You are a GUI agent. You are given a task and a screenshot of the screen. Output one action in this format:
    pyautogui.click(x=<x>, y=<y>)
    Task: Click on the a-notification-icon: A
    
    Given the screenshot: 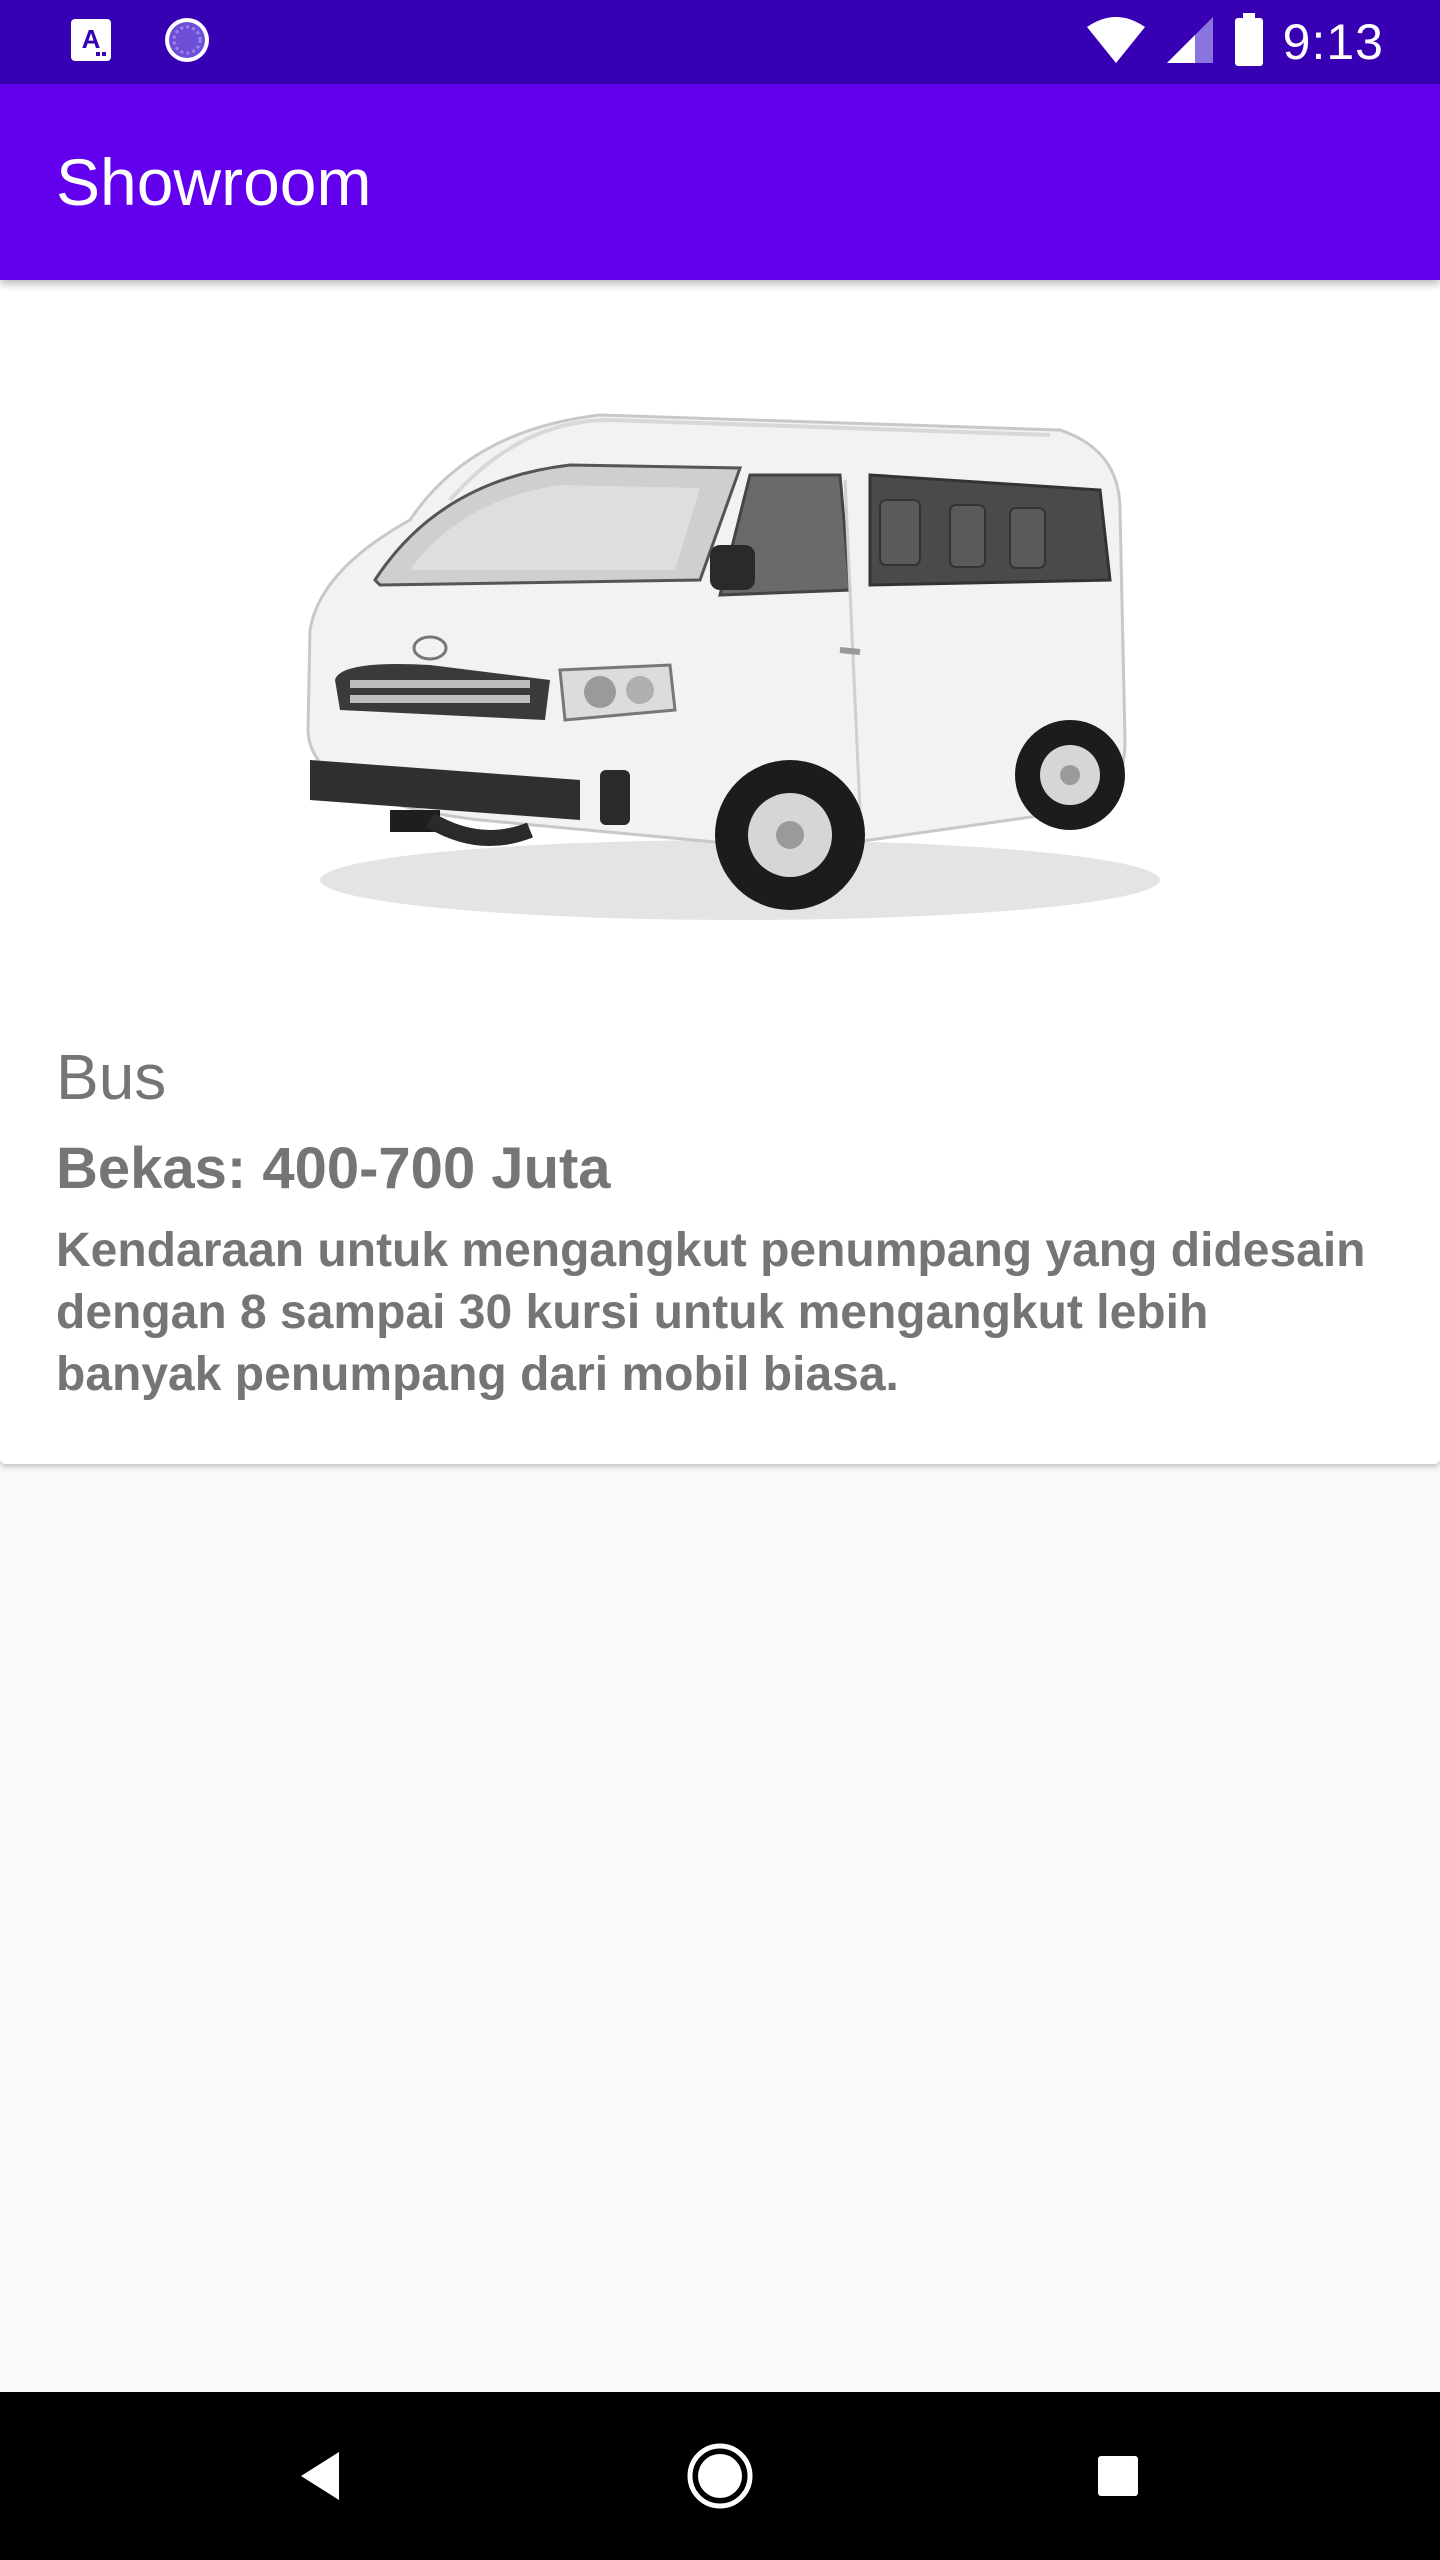 What is the action you would take?
    pyautogui.click(x=91, y=42)
    